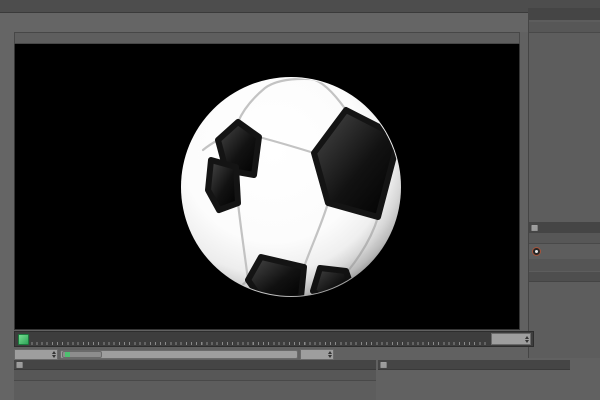 Image resolution: width=600 pixels, height=400 pixels. What do you see at coordinates (564, 183) in the screenshot?
I see `right-panel: ▦` at bounding box center [564, 183].